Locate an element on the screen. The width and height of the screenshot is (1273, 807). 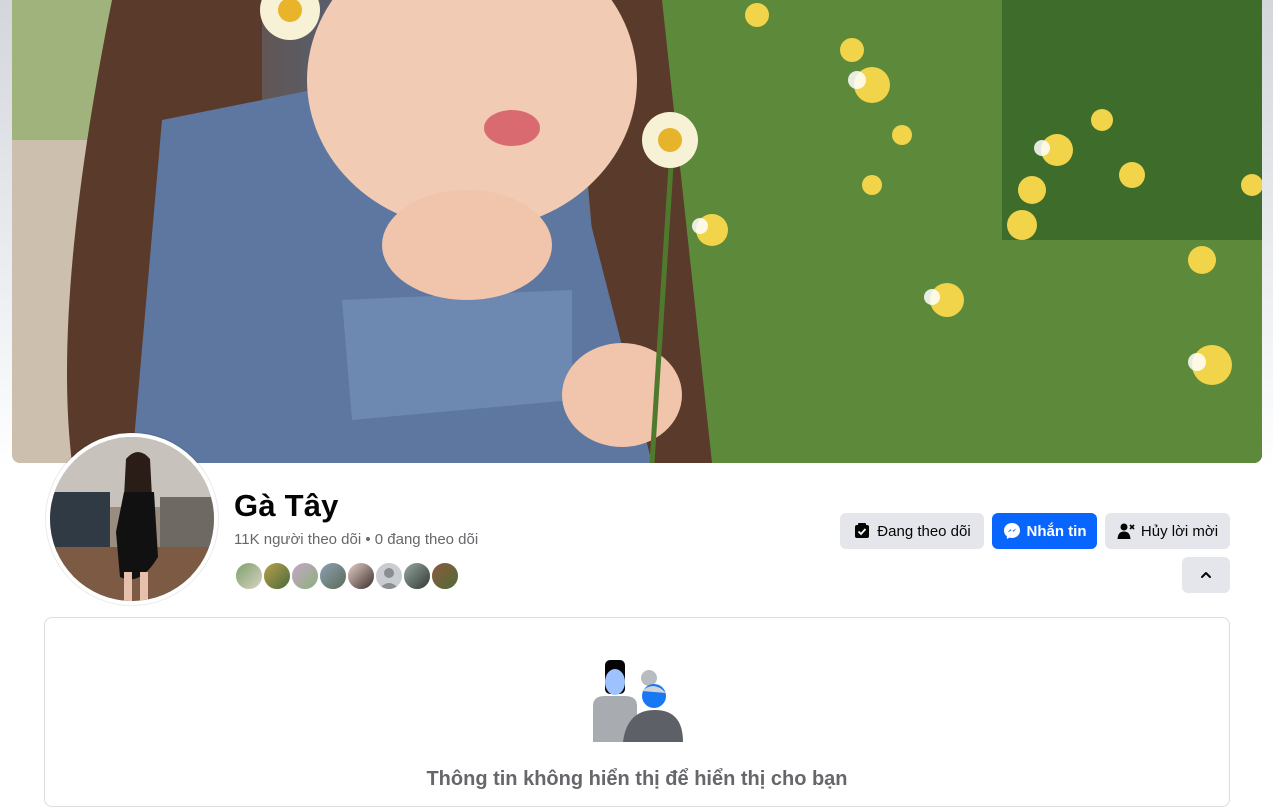
cancel-invite-button-label: Hủy lời mời is located at coordinates (1179, 531).